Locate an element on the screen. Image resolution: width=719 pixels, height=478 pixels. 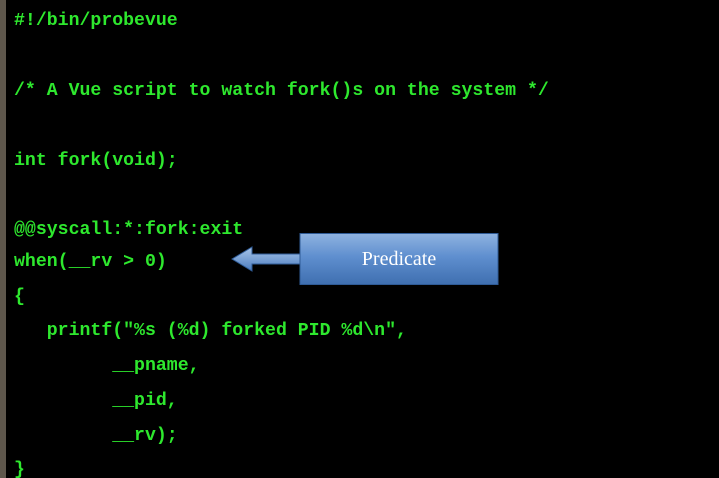
code-line-probe: @@syscall:*:fork:exit is located at coordinates (129, 230).